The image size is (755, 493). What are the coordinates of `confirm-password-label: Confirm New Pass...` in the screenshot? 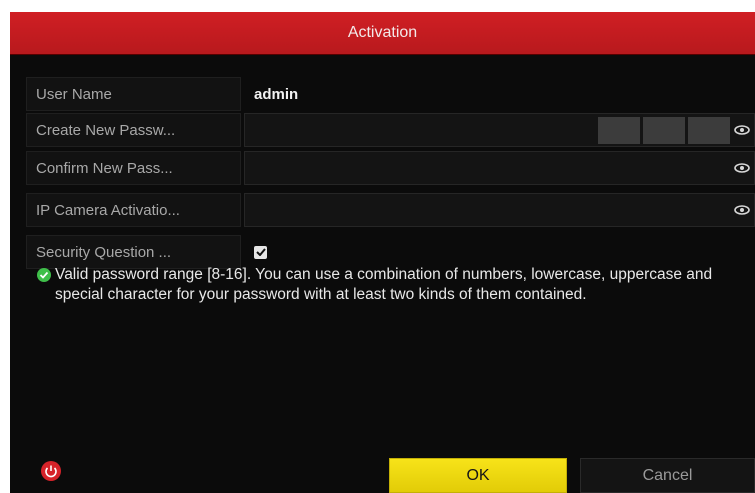 It's located at (133, 168).